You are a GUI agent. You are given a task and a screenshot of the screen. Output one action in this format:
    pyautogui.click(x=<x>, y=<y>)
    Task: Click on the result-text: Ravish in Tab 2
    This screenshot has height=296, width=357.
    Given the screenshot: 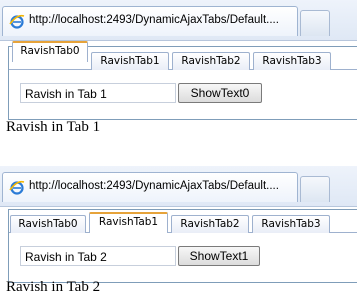 What is the action you would take?
    pyautogui.click(x=53, y=287)
    